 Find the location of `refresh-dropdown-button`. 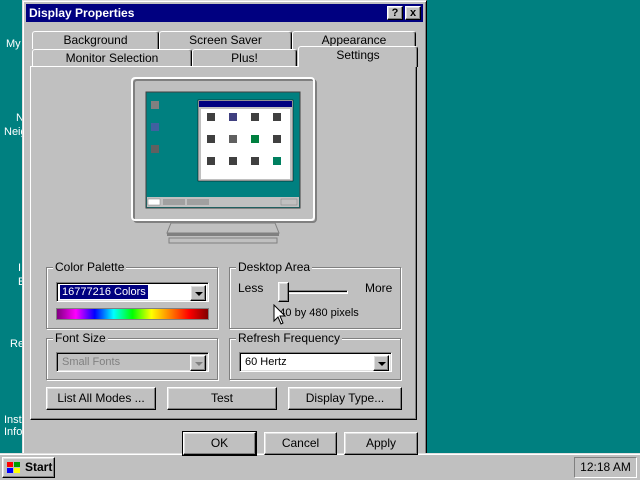

refresh-dropdown-button is located at coordinates (381, 363).